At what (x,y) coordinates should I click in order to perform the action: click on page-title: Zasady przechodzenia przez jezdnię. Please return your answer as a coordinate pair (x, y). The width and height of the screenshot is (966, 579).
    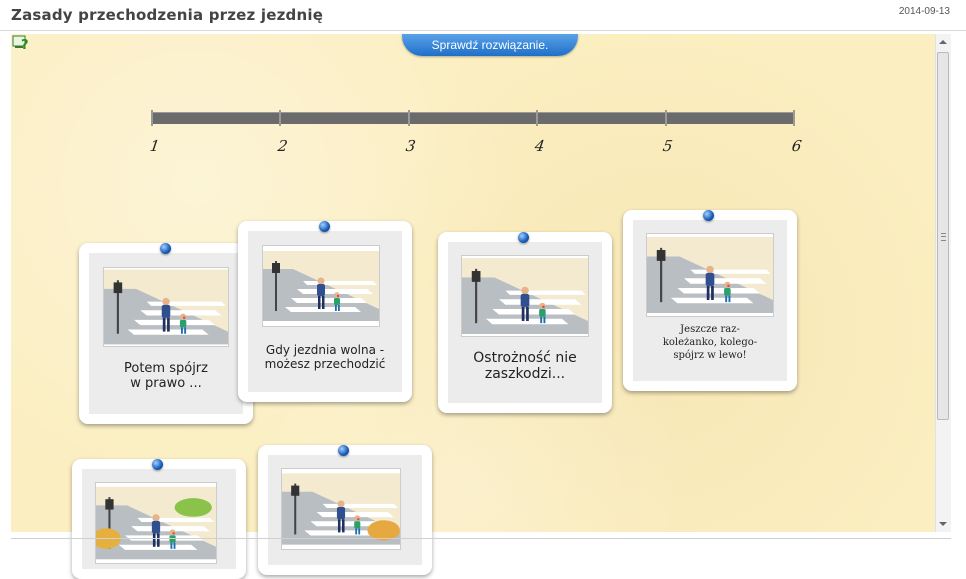
    Looking at the image, I should click on (167, 15).